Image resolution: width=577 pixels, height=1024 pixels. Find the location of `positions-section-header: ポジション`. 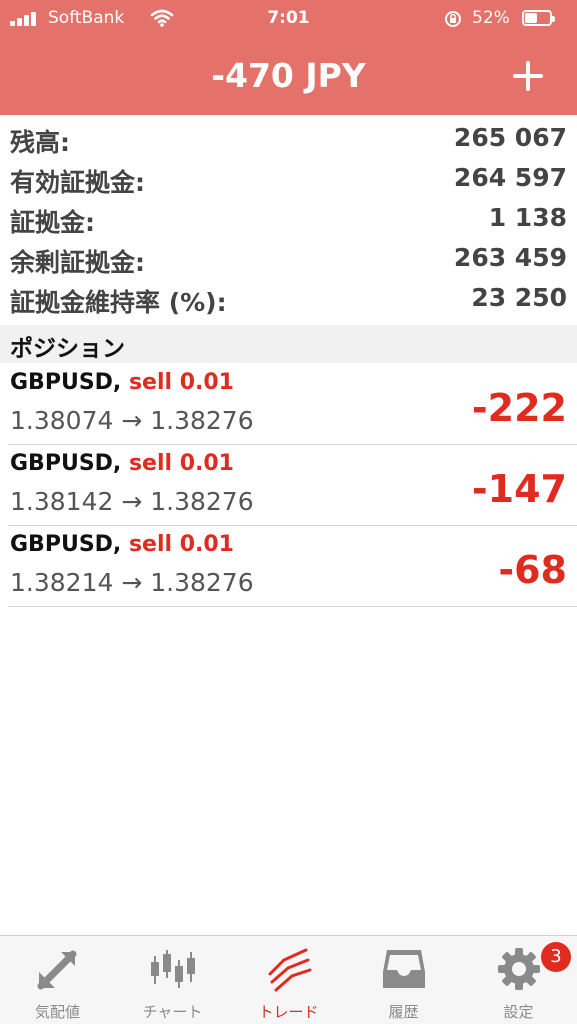

positions-section-header: ポジション is located at coordinates (288, 344).